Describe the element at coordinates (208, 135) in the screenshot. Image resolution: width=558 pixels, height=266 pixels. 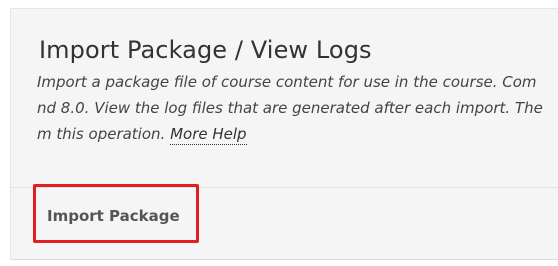
I see `more-help-link: More Help` at that location.